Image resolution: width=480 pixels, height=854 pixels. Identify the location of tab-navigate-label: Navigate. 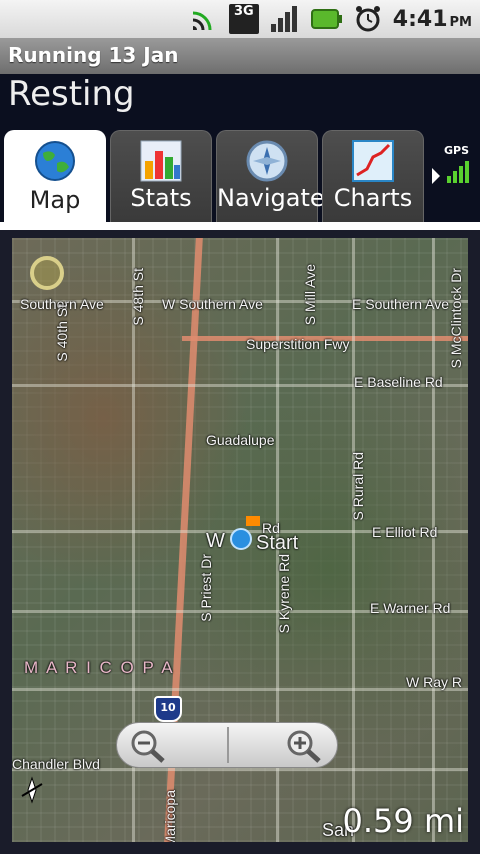
(271, 198).